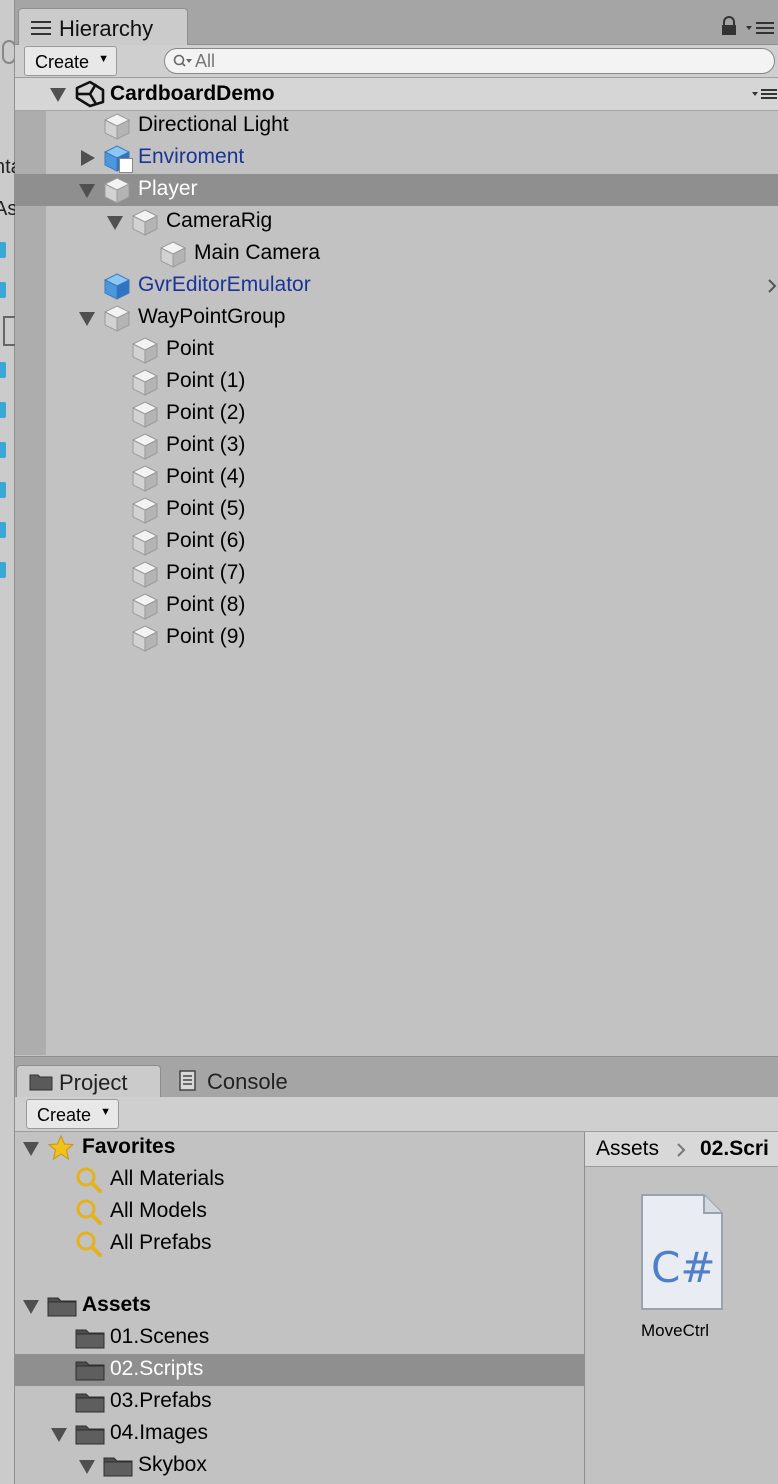  What do you see at coordinates (158, 1210) in the screenshot?
I see `favorite-item-label: All Models` at bounding box center [158, 1210].